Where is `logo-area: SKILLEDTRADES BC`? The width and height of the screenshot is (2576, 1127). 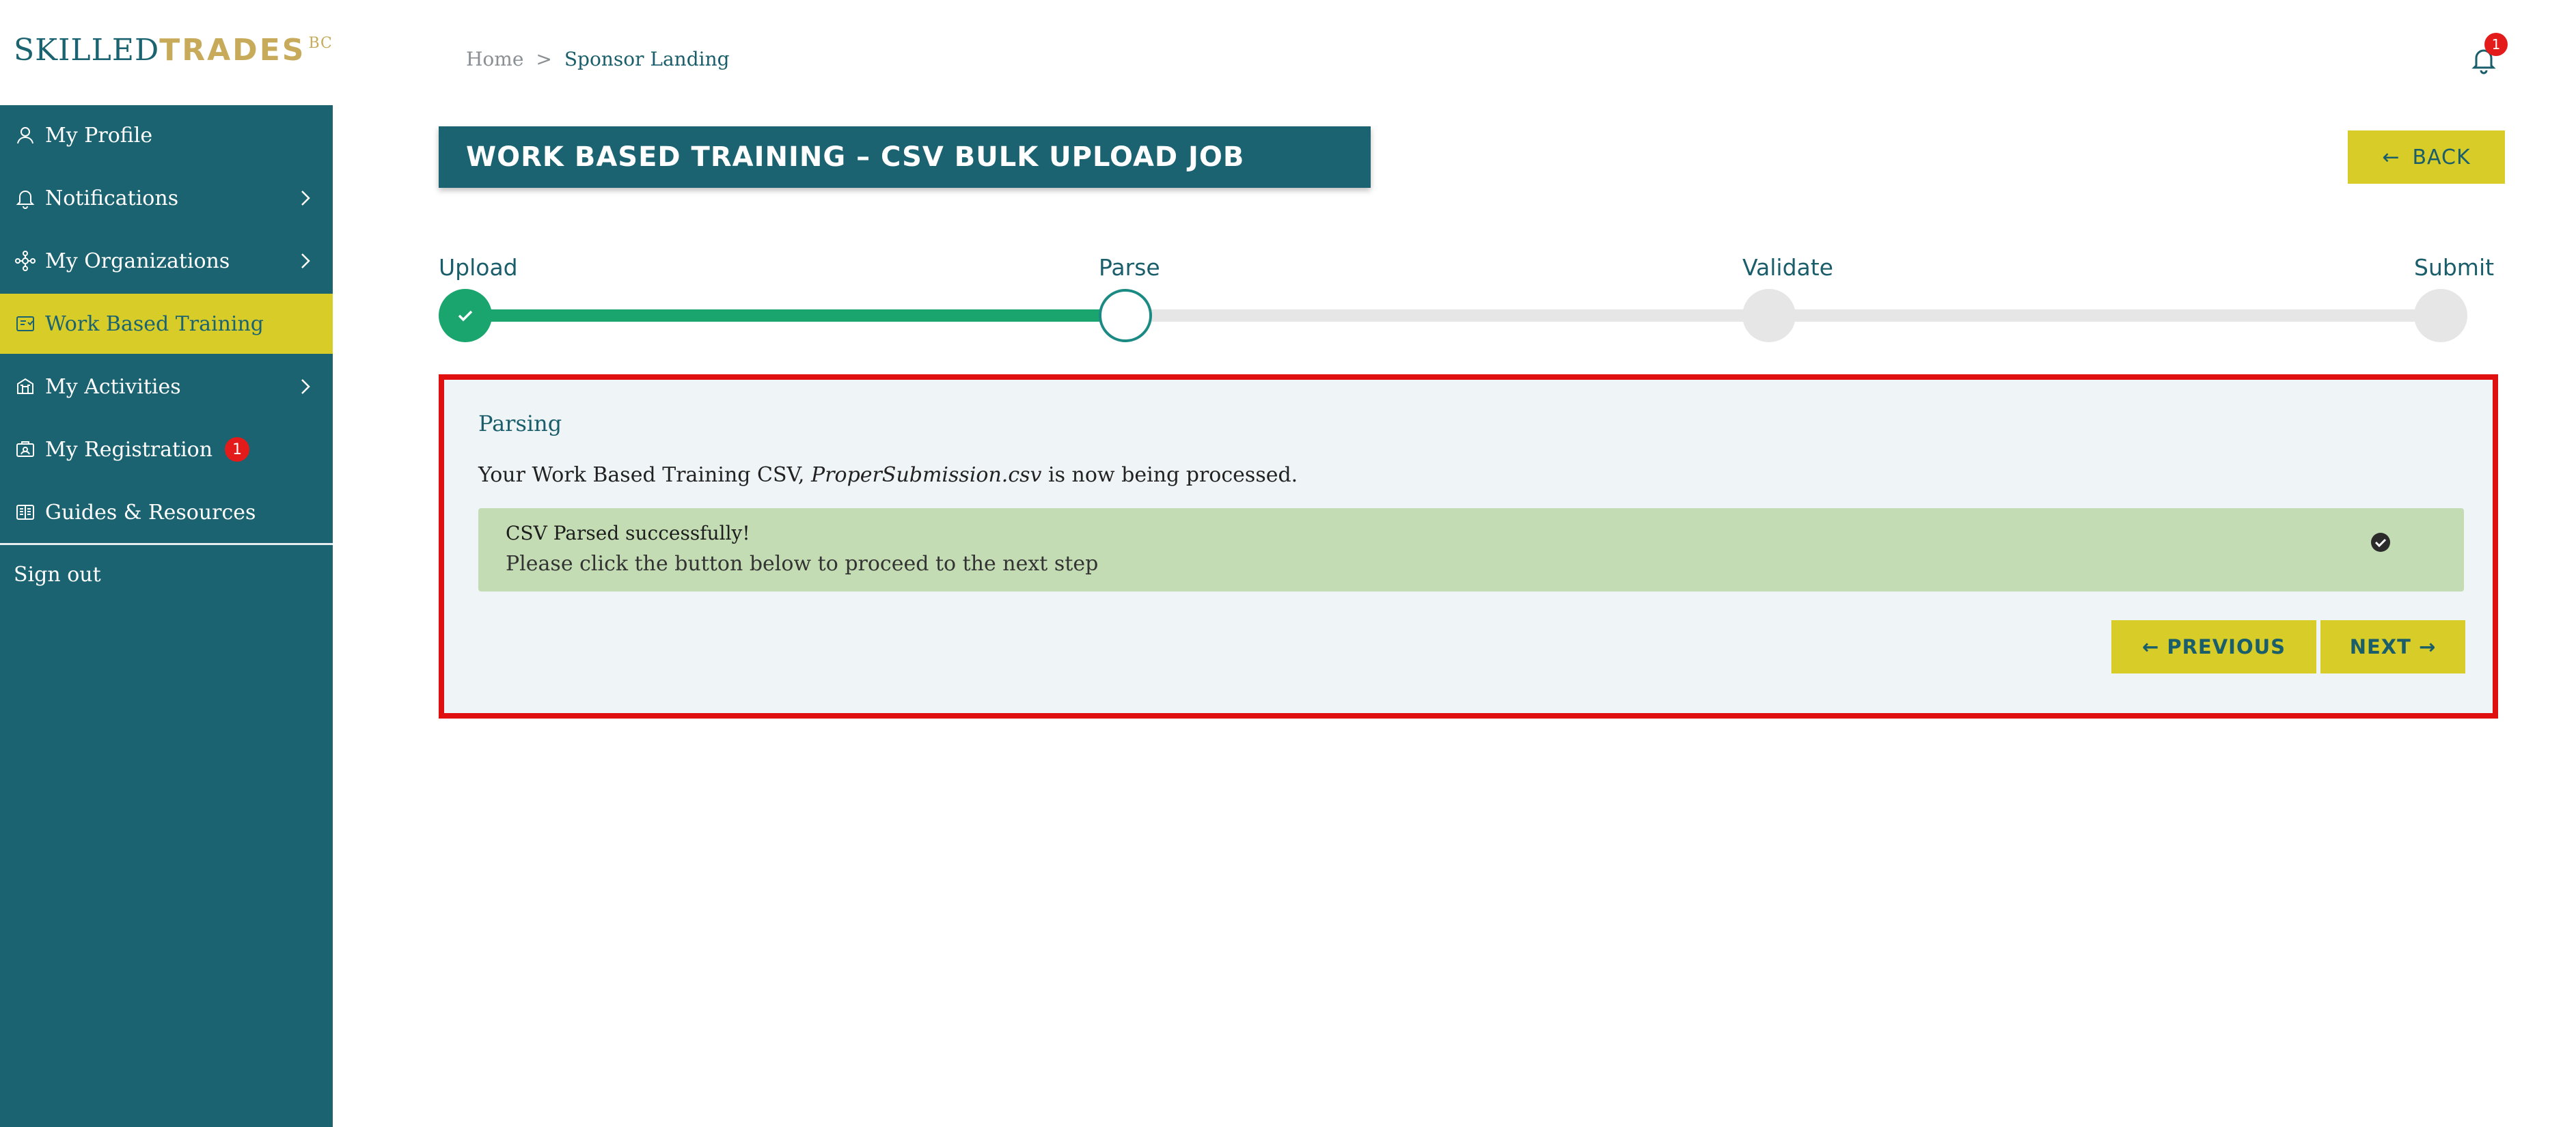
logo-area: SKILLEDTRADES BC is located at coordinates (166, 52).